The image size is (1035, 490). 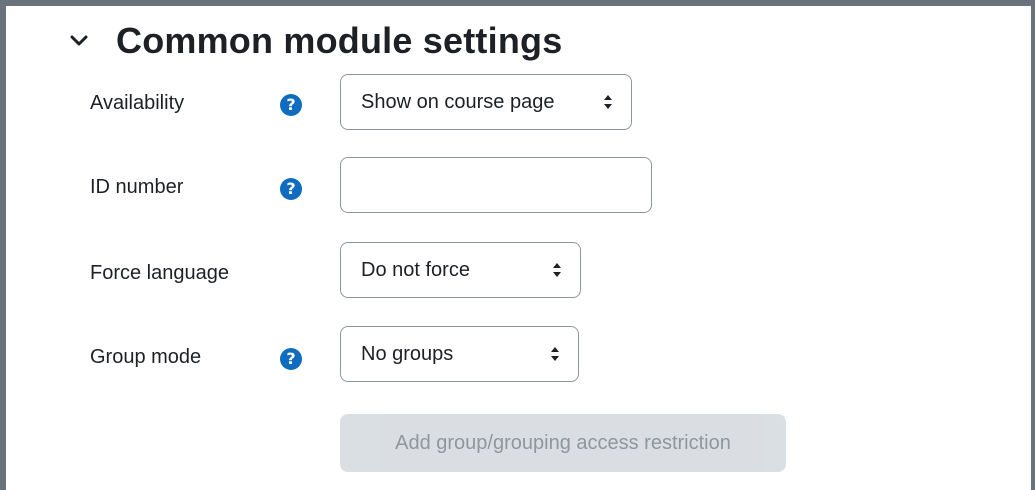 What do you see at coordinates (159, 273) in the screenshot?
I see `force-language-label: Force language` at bounding box center [159, 273].